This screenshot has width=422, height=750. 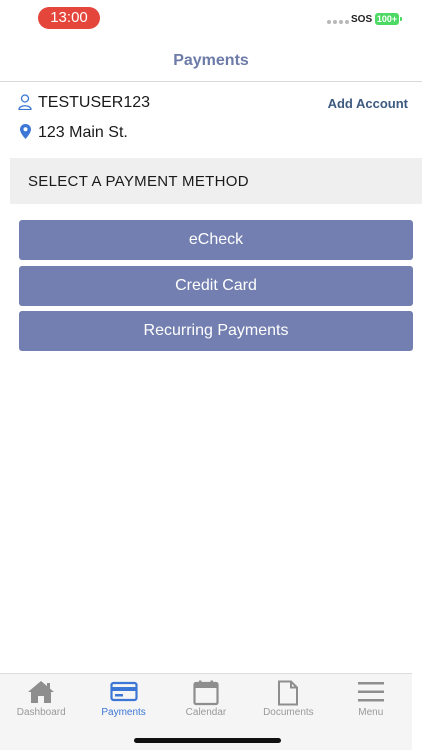 I want to click on add-account-link: Add Account, so click(x=368, y=103).